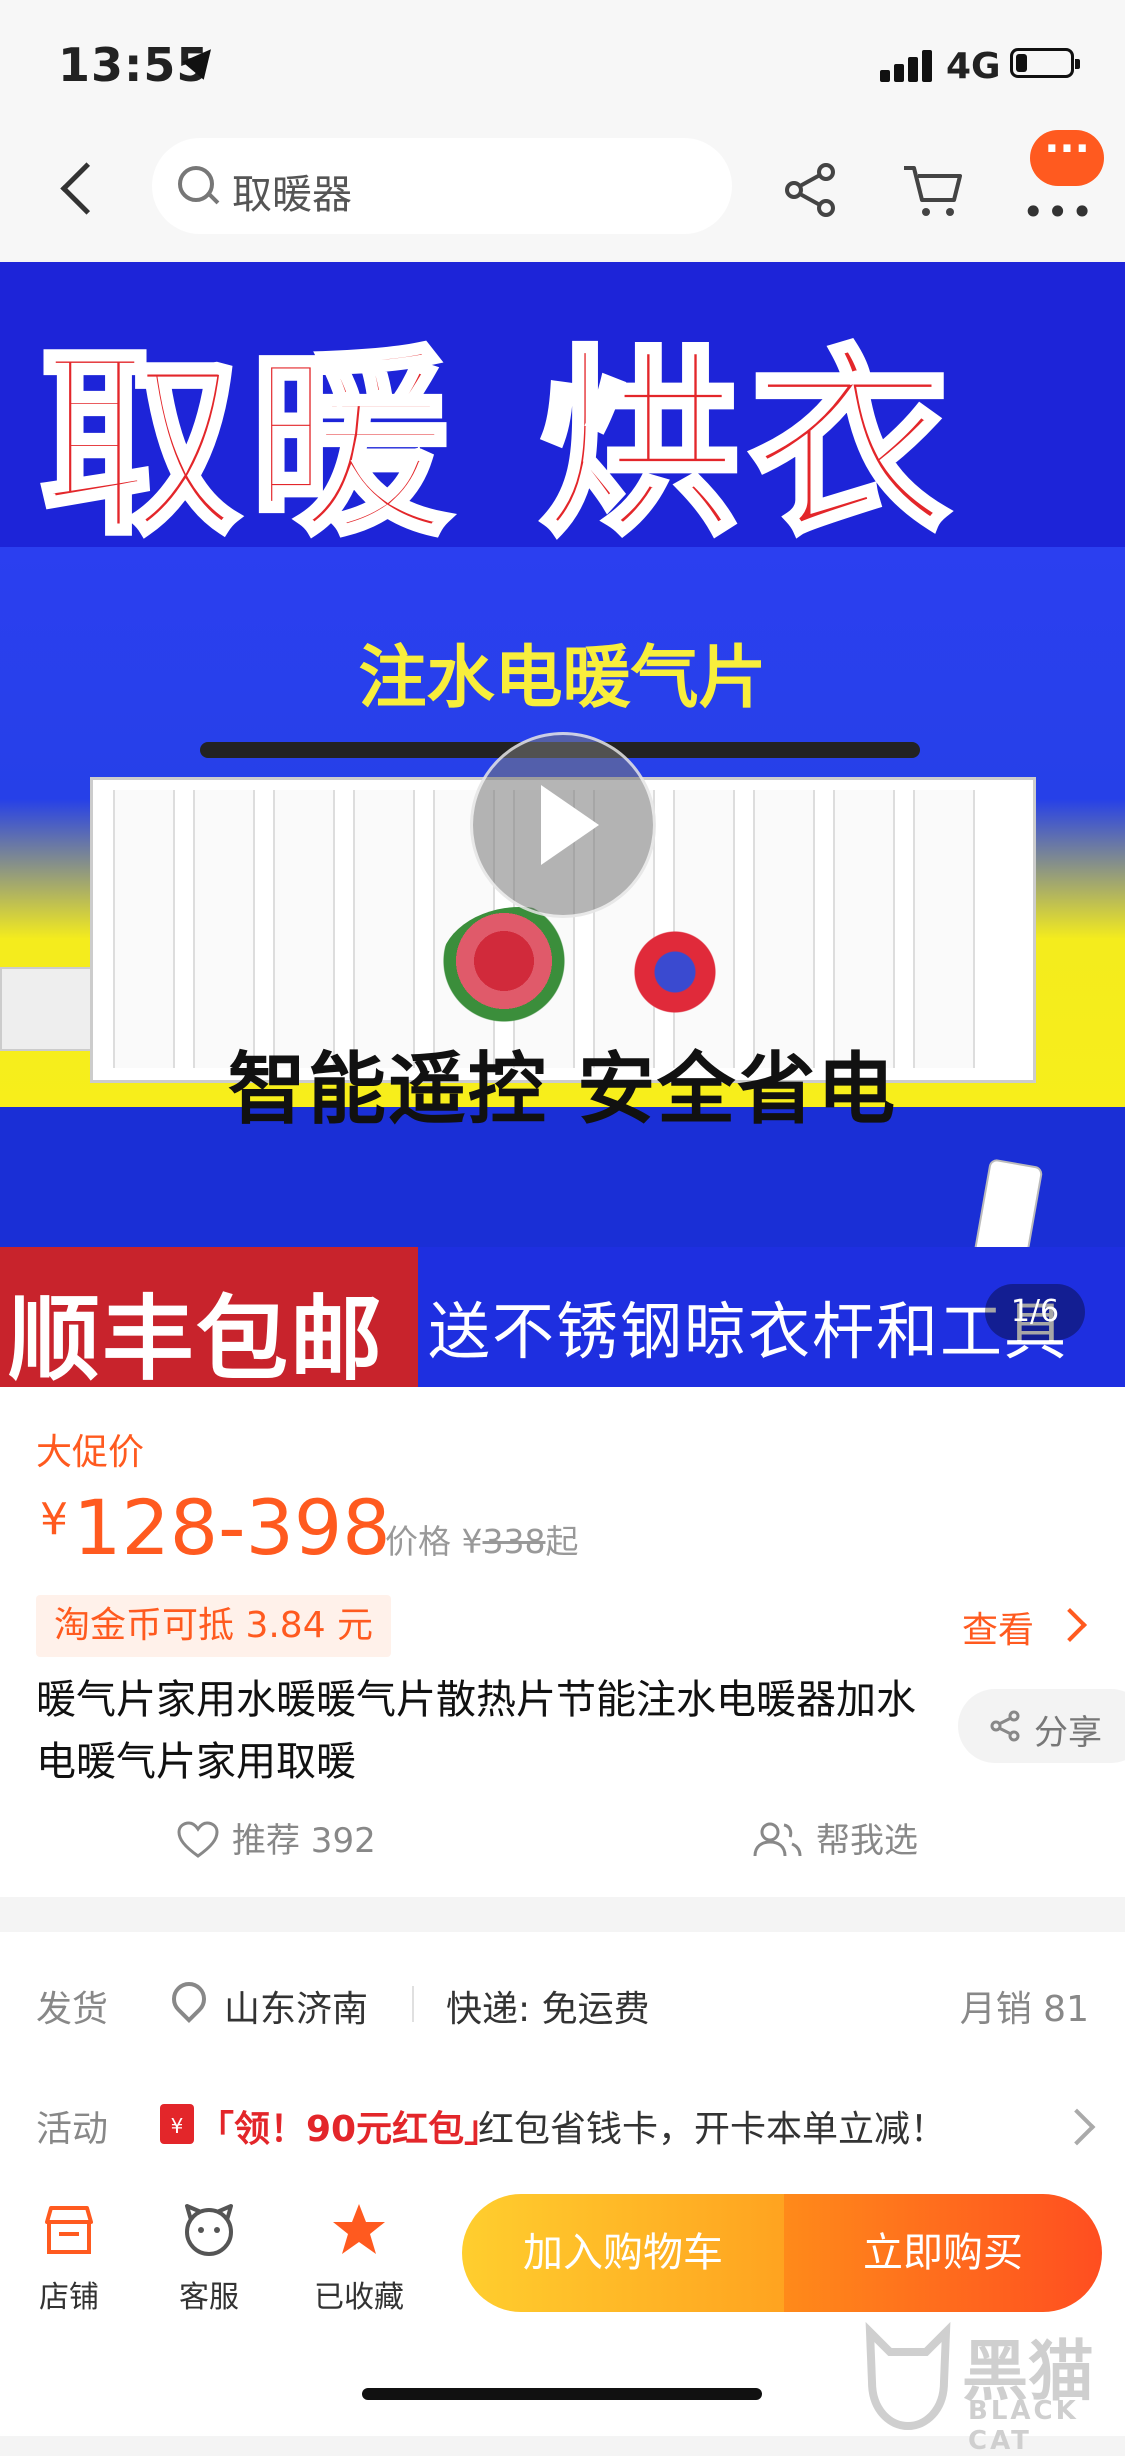 The width and height of the screenshot is (1125, 2456). I want to click on original-price-suffix: 起, so click(562, 1541).